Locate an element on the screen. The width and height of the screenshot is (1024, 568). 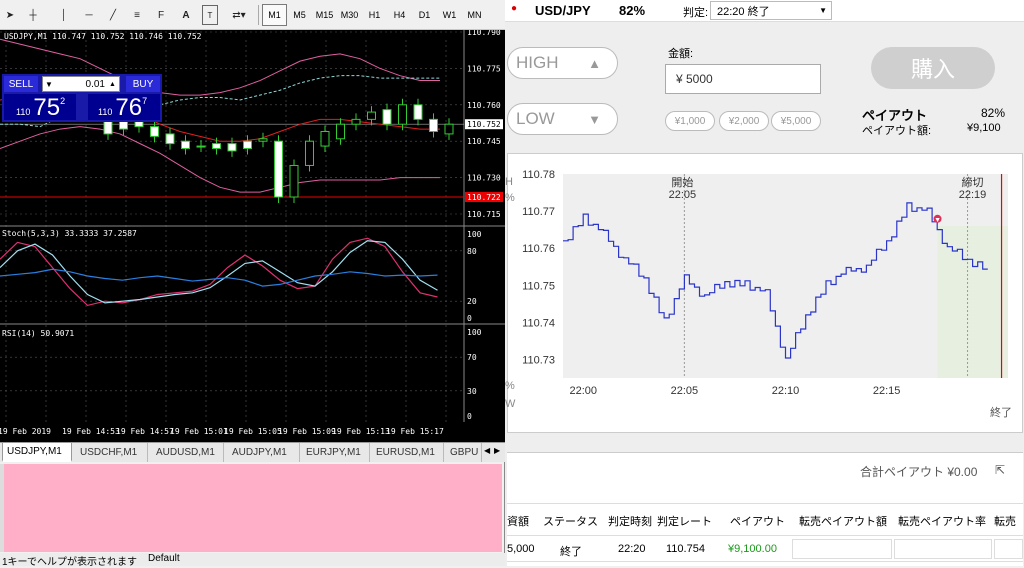
cursor-icon: ➤ is located at coordinates (10, 15).